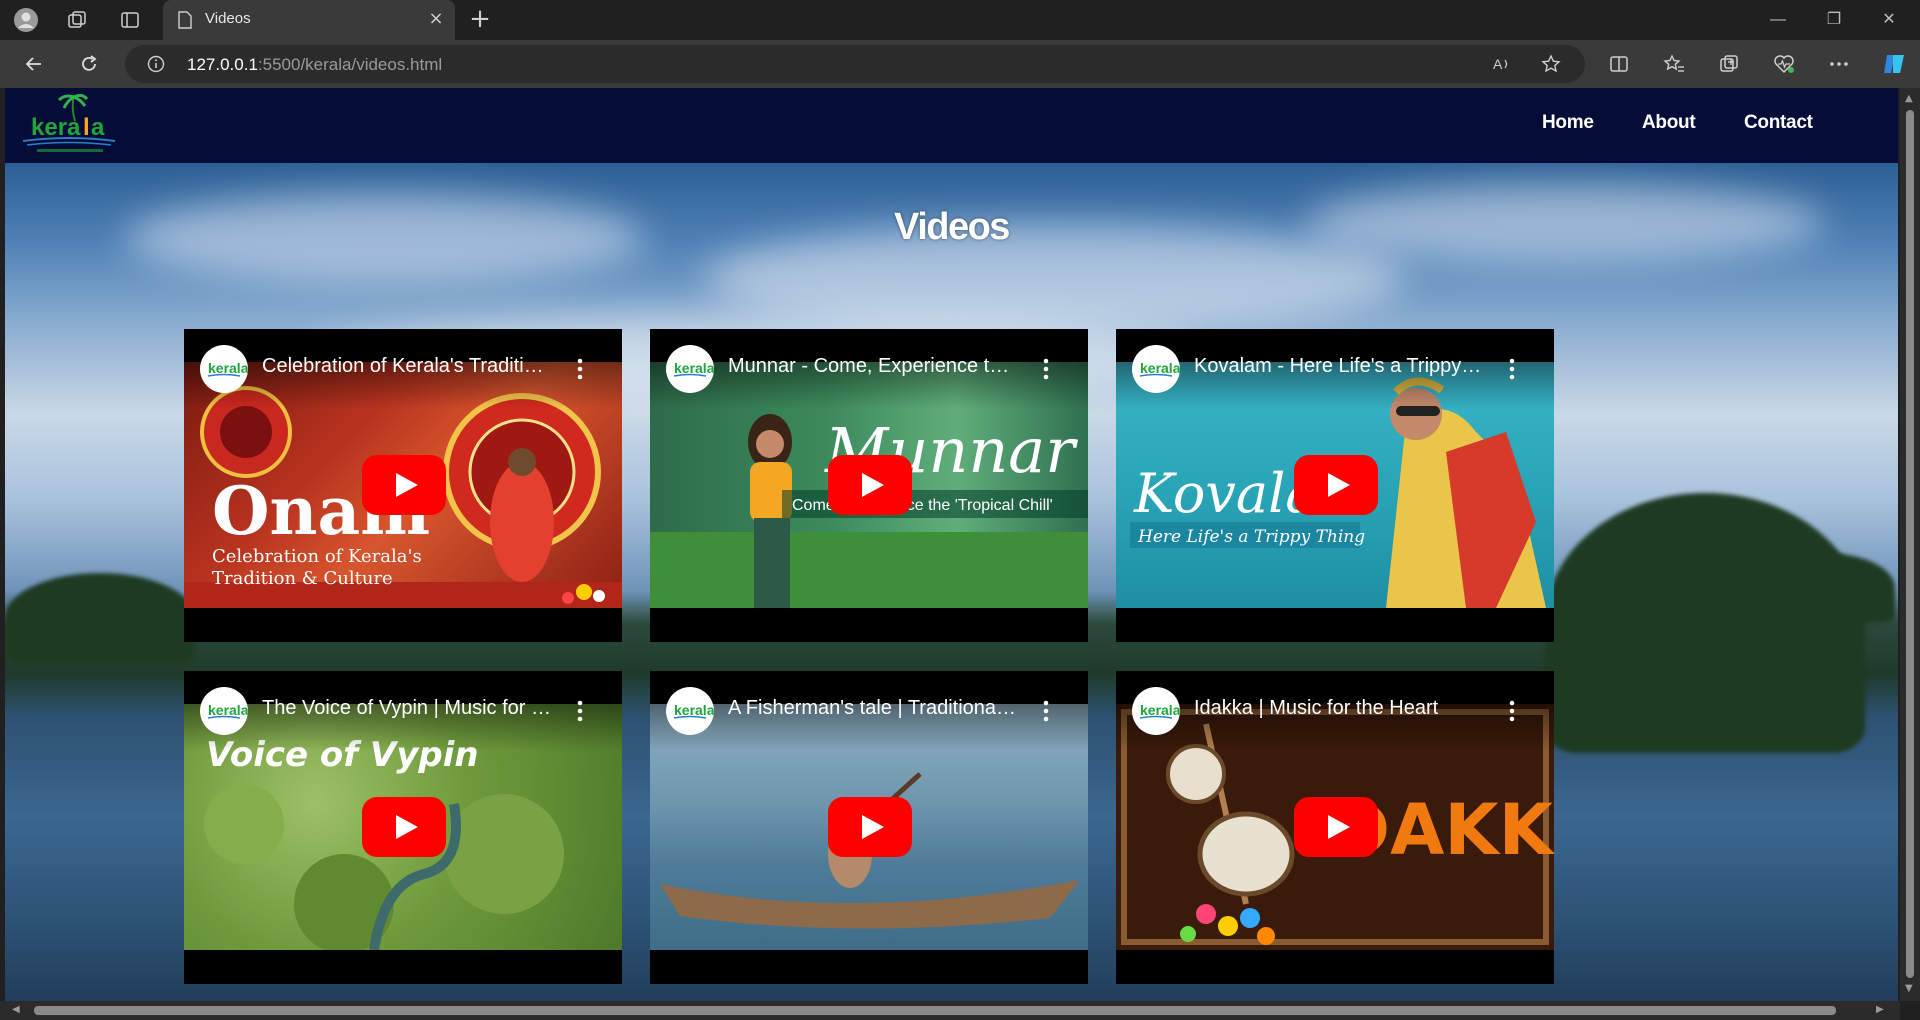 This screenshot has height=1020, width=1920. Describe the element at coordinates (302, 578) in the screenshot. I see `svg-text: Tradition & Culture` at that location.